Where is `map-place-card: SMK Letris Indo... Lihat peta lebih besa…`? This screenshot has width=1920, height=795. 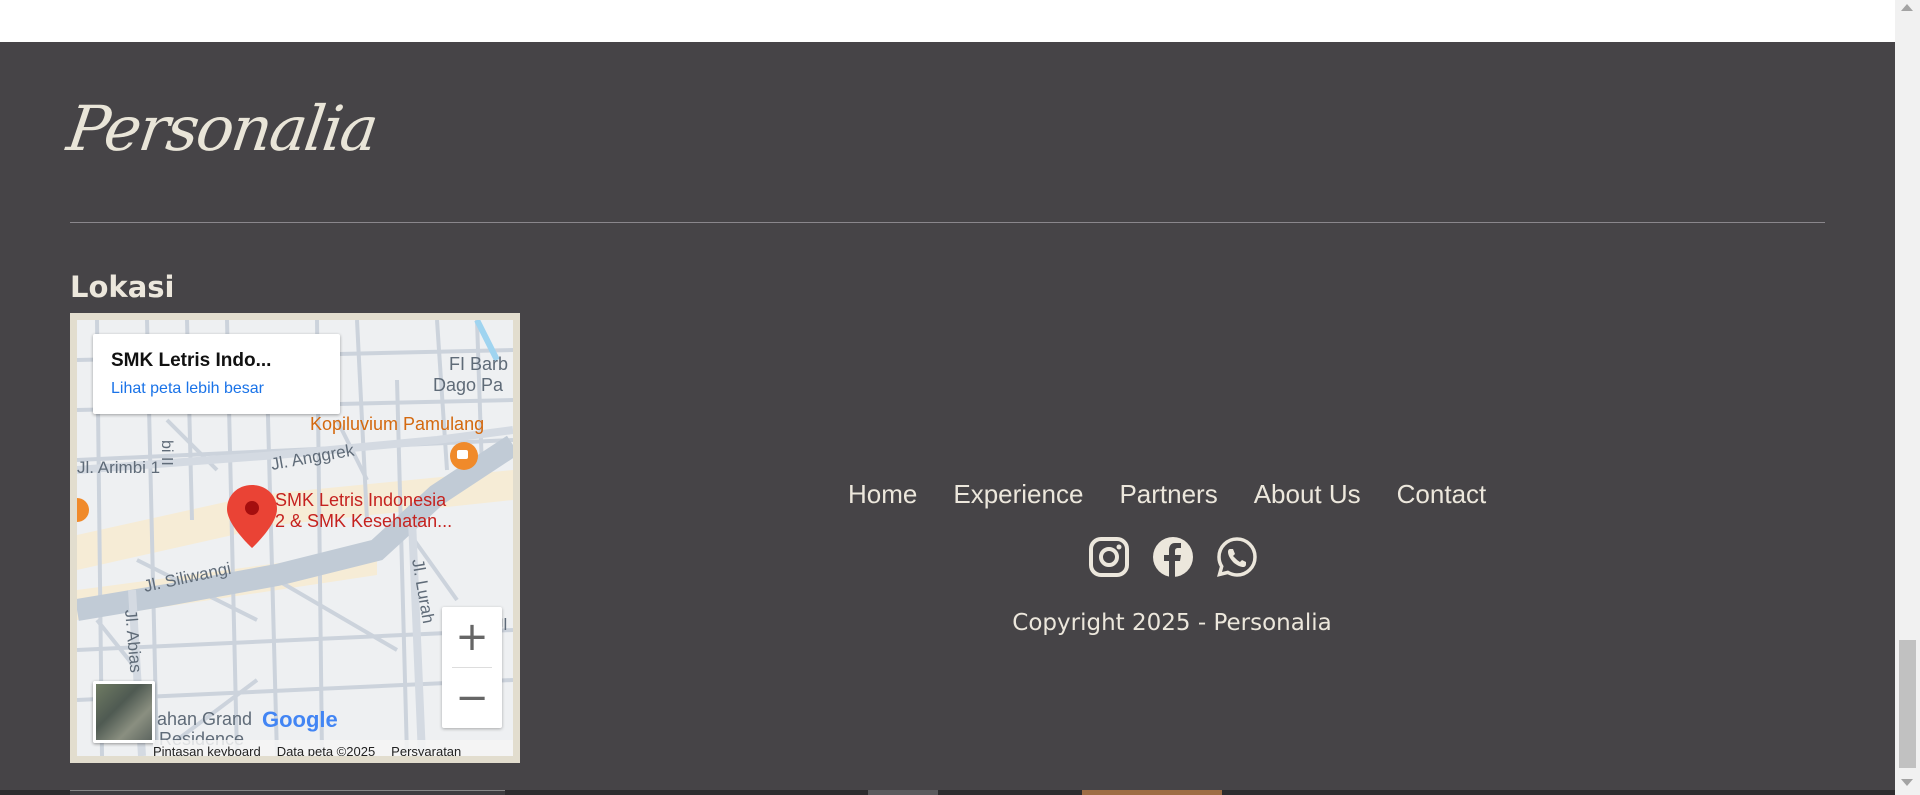 map-place-card: SMK Letris Indo... Lihat peta lebih besa… is located at coordinates (216, 374).